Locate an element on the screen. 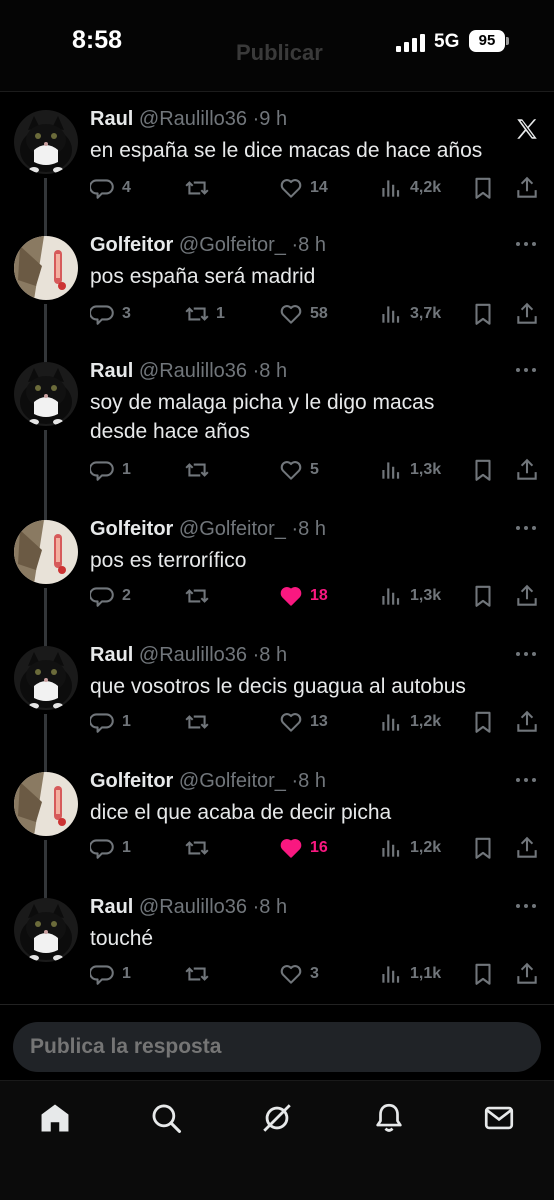 This screenshot has height=1200, width=554. tab-search is located at coordinates (166, 1118).